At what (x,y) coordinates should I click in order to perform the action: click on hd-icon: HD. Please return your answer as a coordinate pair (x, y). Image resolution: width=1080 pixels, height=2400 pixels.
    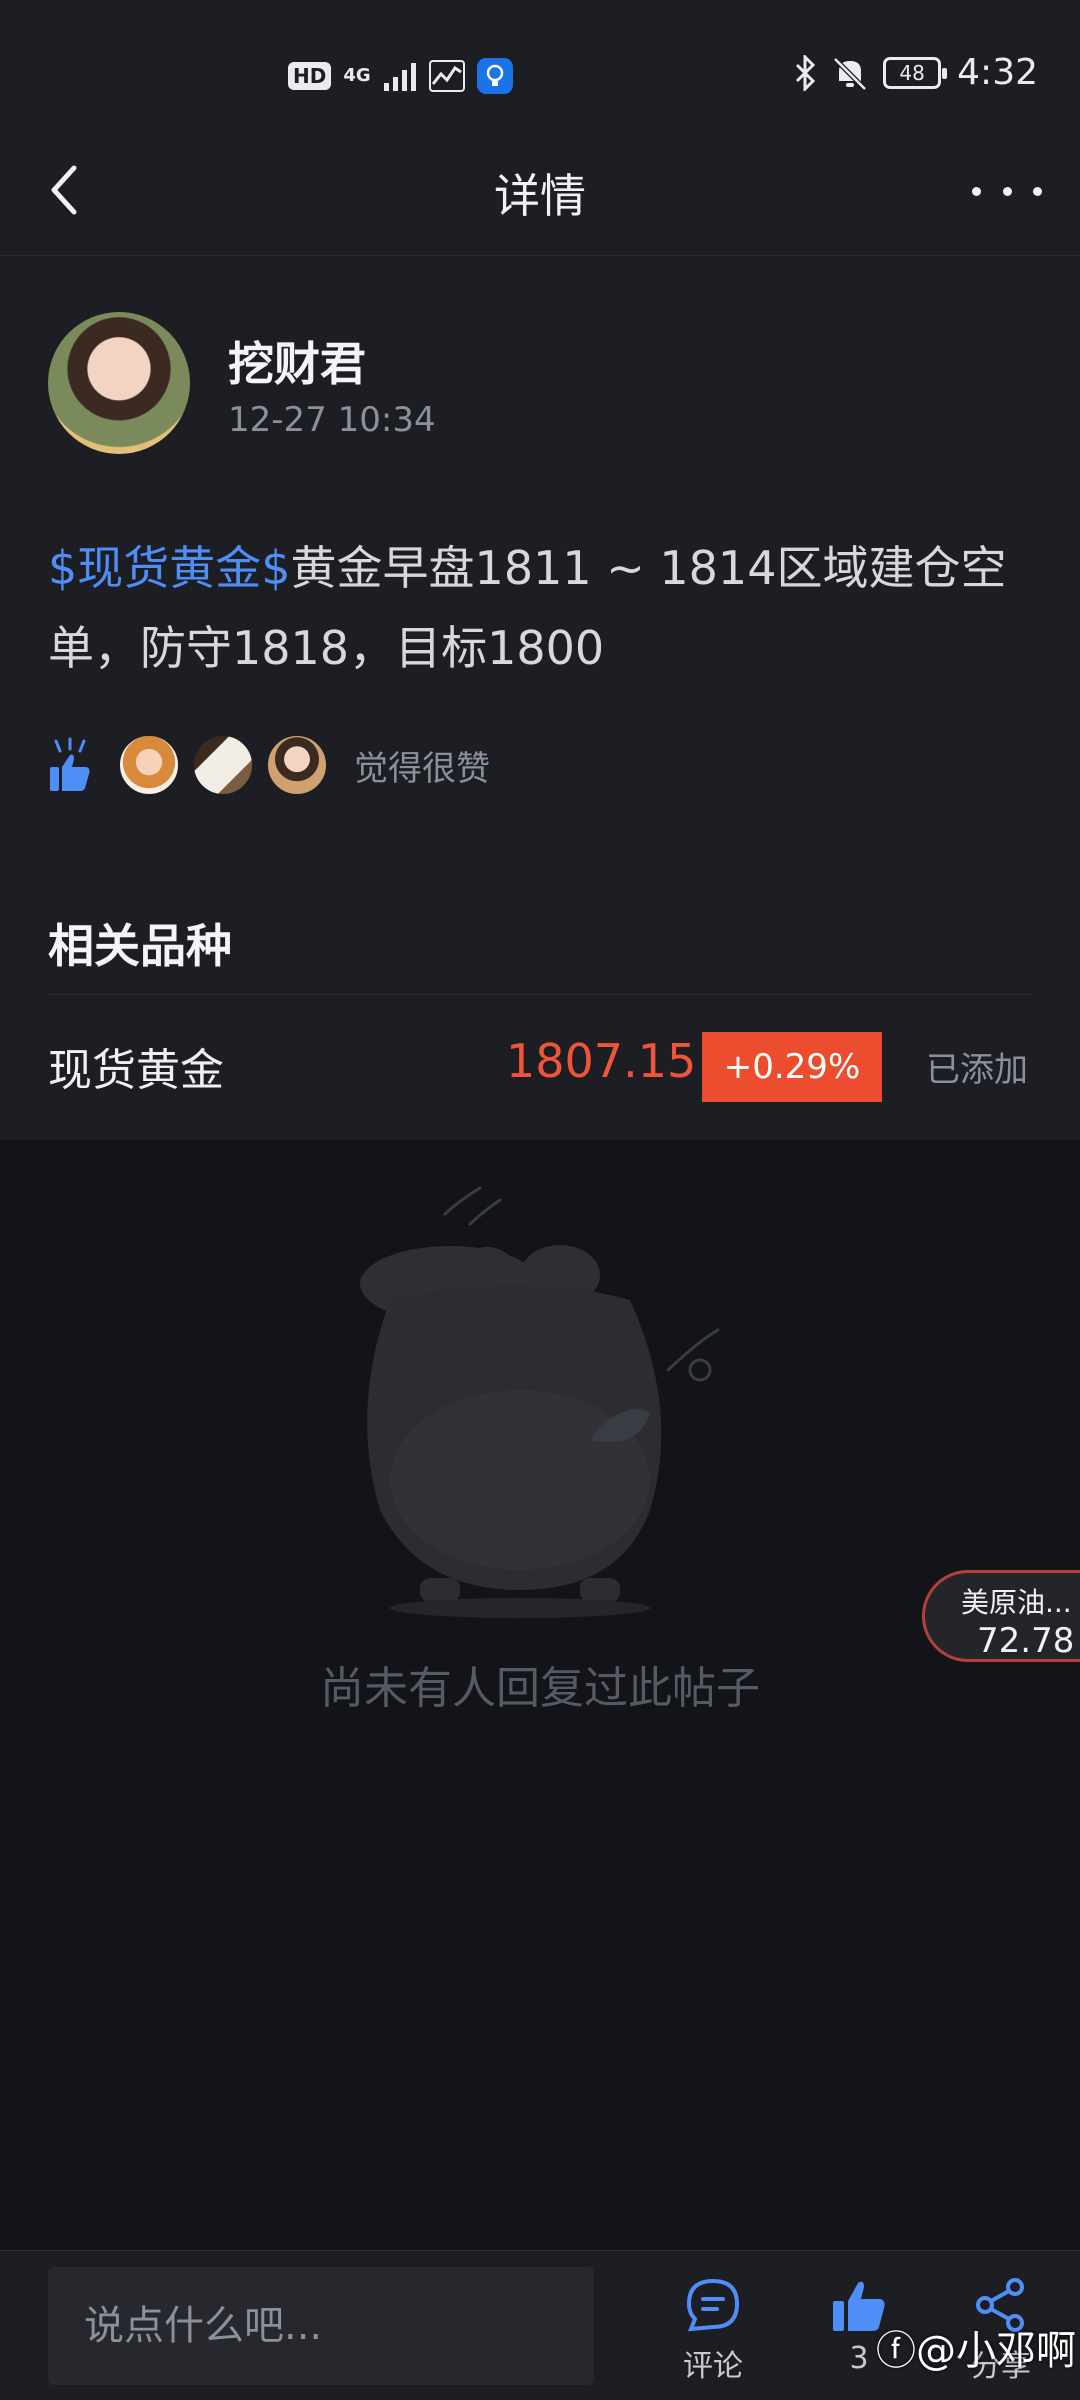
    Looking at the image, I should click on (310, 76).